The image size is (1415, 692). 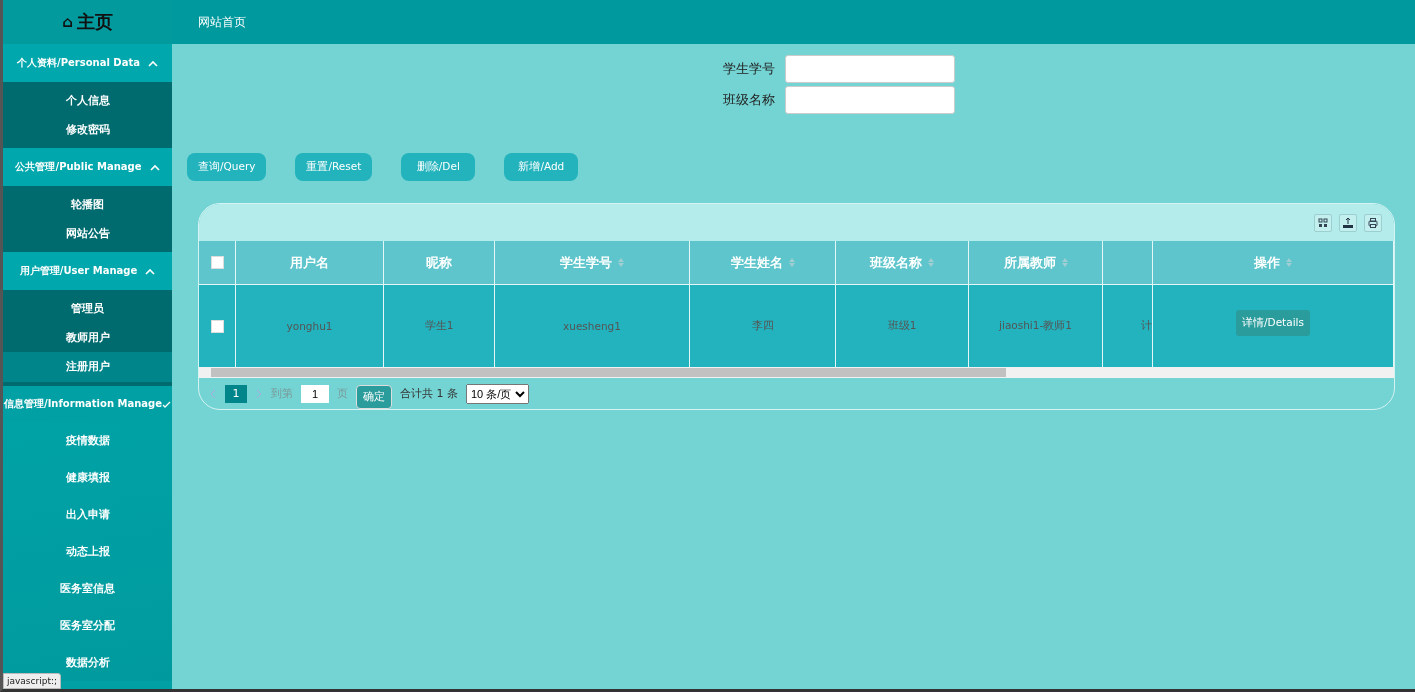 What do you see at coordinates (796, 372) in the screenshot?
I see `horizontal-scrollbar` at bounding box center [796, 372].